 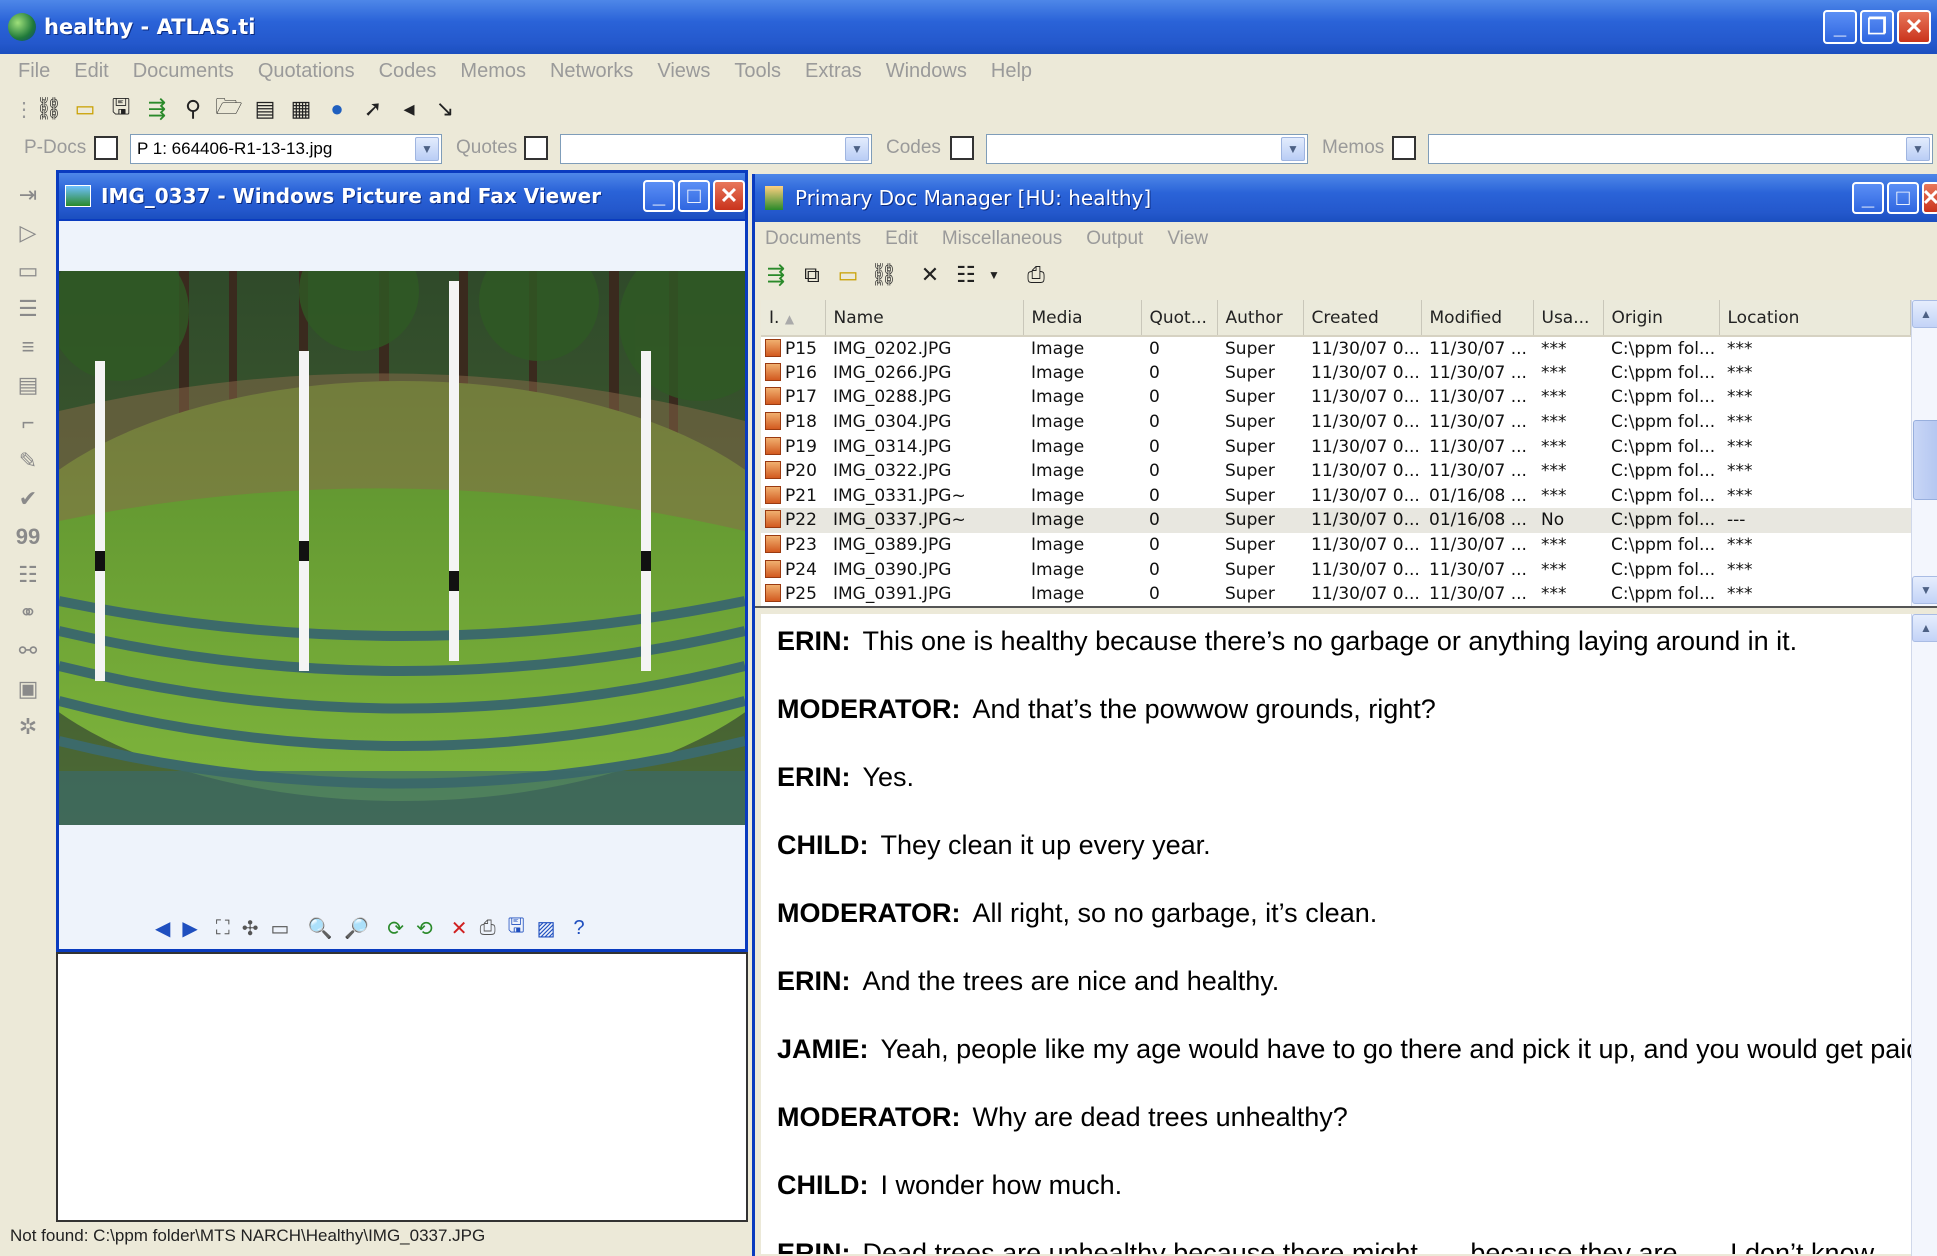 I want to click on previous-image-icon: ◀, so click(x=162, y=928).